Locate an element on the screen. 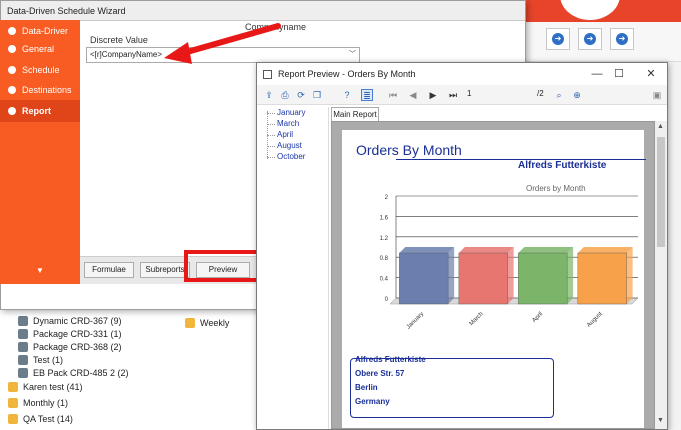 The height and width of the screenshot is (430, 681). nav-expand-icon: ▼ is located at coordinates (40, 270).